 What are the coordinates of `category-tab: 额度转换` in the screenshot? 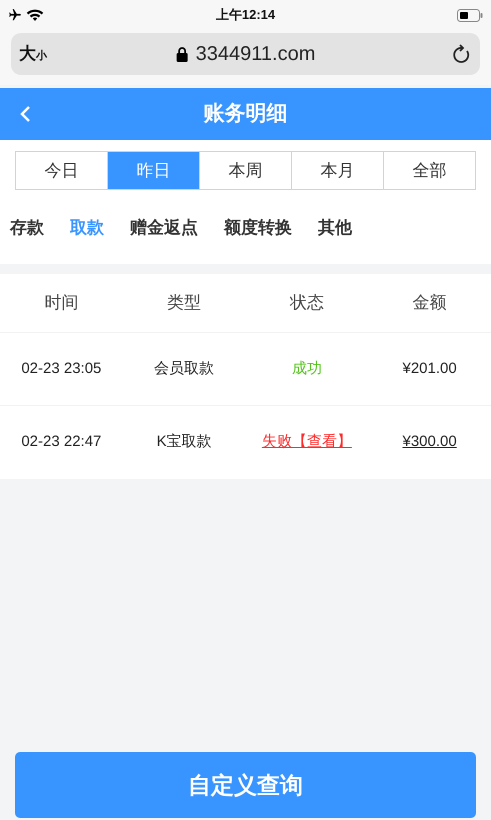 It's located at (258, 227).